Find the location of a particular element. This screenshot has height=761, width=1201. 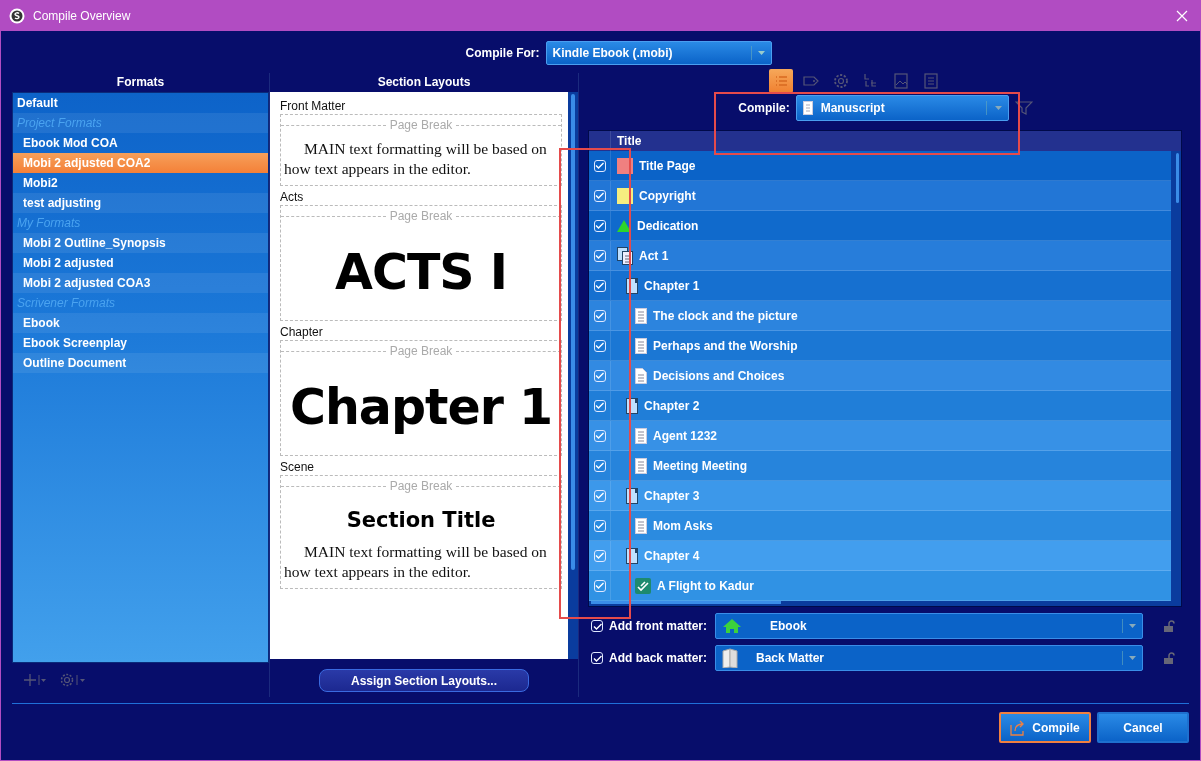

outline-item-title: Chapter 1 is located at coordinates (672, 285).